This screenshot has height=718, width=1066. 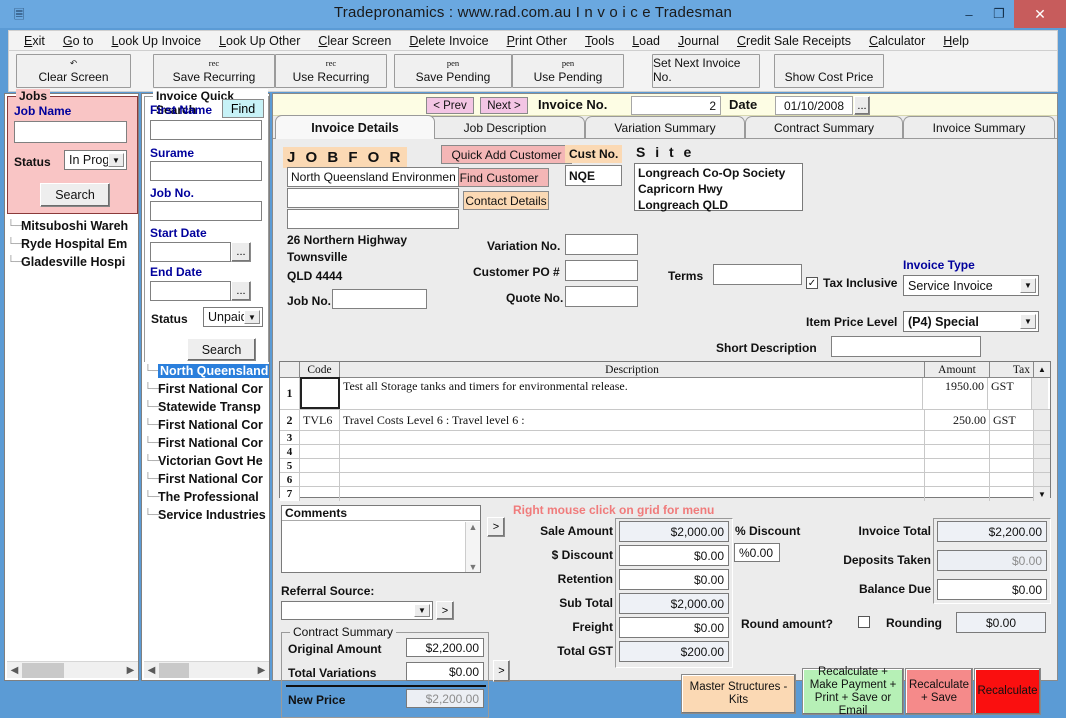 I want to click on invoice-type-select: Service Invoice ▼, so click(x=971, y=285).